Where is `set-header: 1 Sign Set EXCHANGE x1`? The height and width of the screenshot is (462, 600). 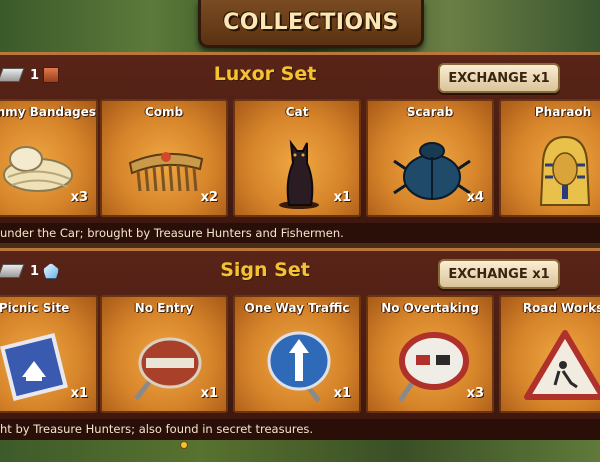
set-header: 1 Sign Set EXCHANGE x1 is located at coordinates (300, 272).